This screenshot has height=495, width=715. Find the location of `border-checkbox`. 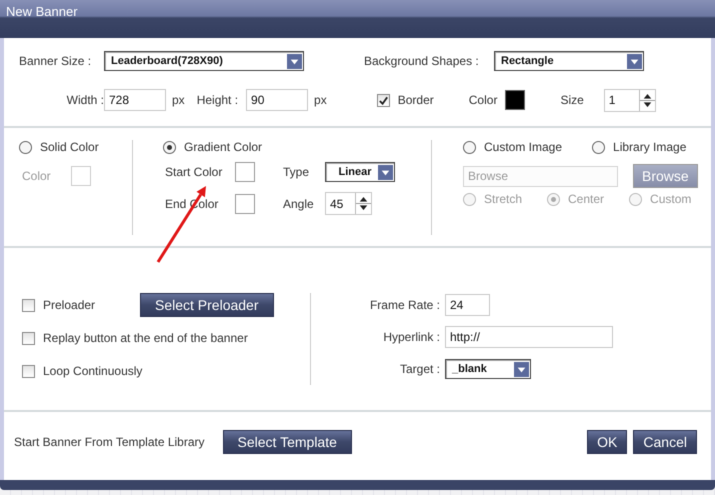

border-checkbox is located at coordinates (383, 100).